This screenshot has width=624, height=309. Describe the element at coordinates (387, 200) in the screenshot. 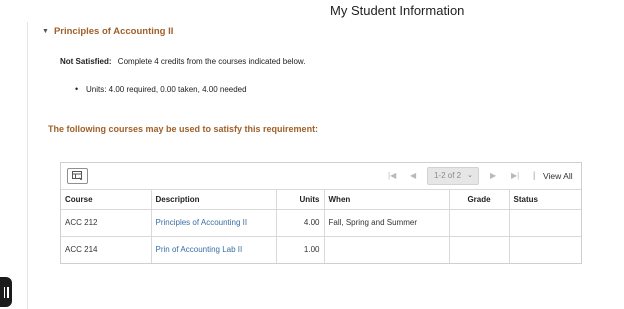

I see `column-header-when: When` at that location.